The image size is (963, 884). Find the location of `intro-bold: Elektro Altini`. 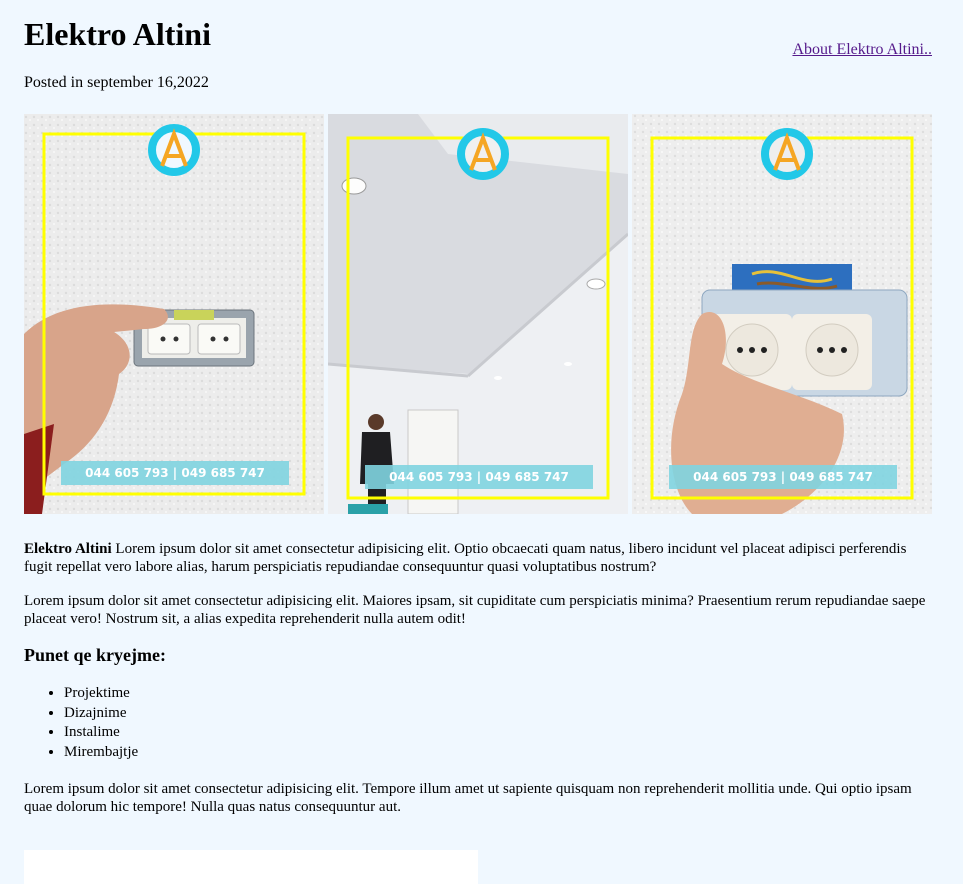

intro-bold: Elektro Altini is located at coordinates (68, 549).